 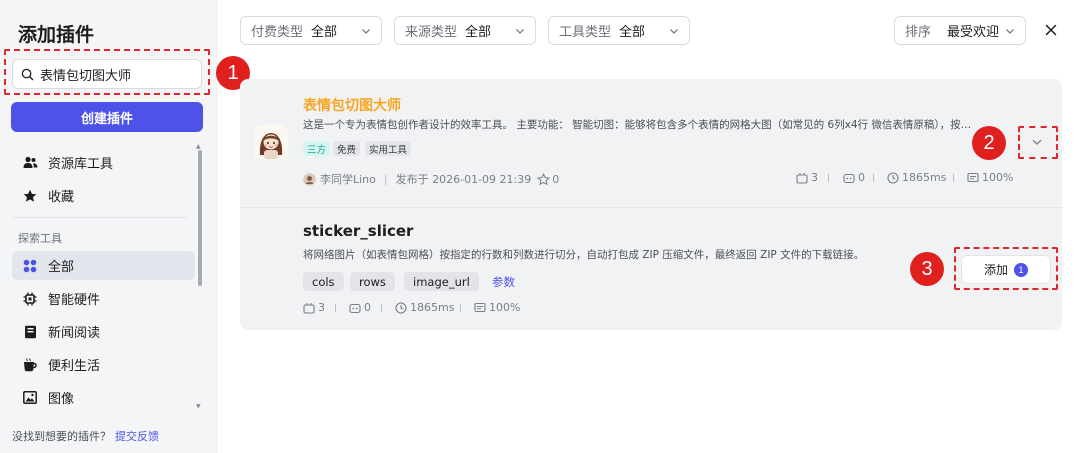 I want to click on users-icon, so click(x=30, y=163).